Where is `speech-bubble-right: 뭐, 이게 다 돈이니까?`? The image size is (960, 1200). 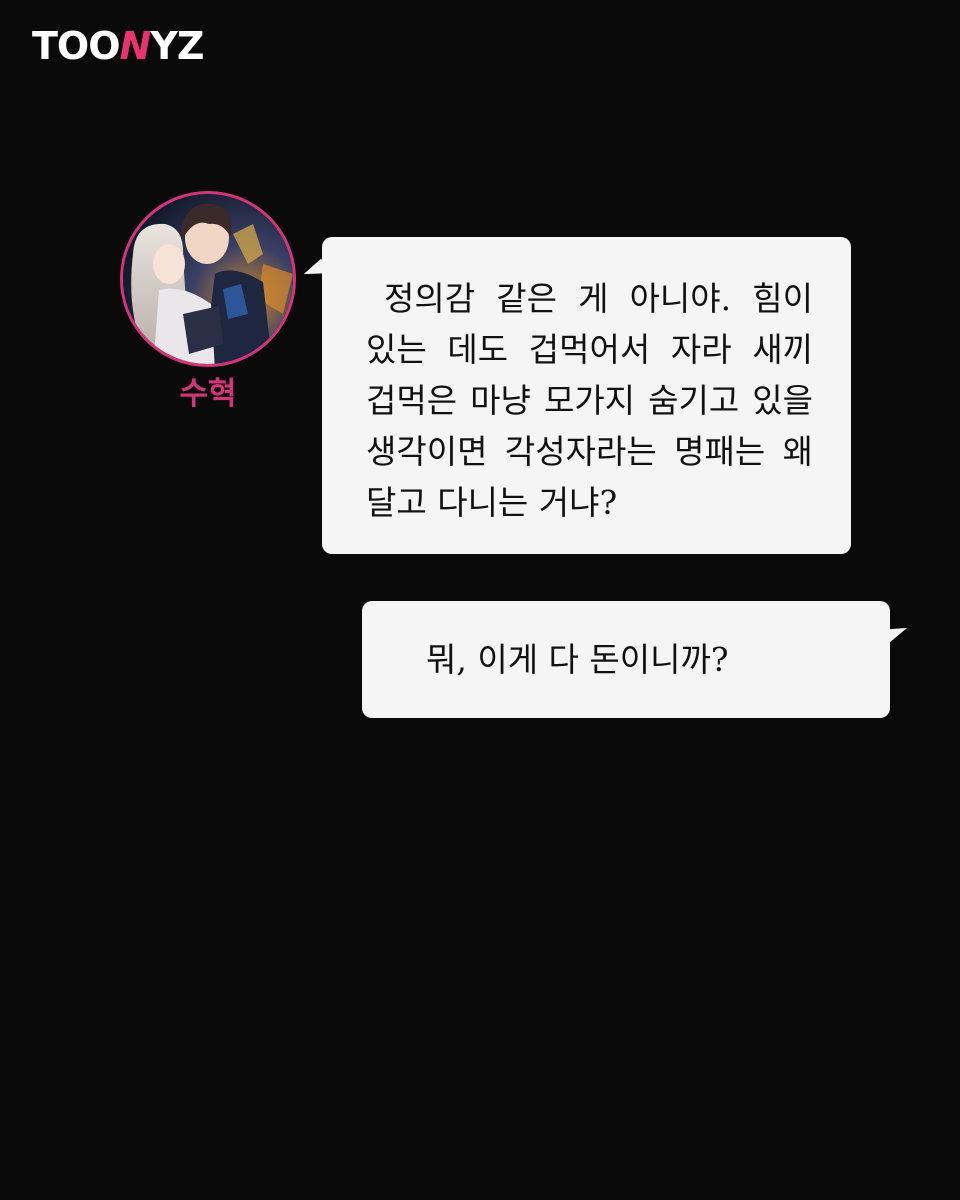
speech-bubble-right: 뭐, 이게 다 돈이니까? is located at coordinates (626, 659).